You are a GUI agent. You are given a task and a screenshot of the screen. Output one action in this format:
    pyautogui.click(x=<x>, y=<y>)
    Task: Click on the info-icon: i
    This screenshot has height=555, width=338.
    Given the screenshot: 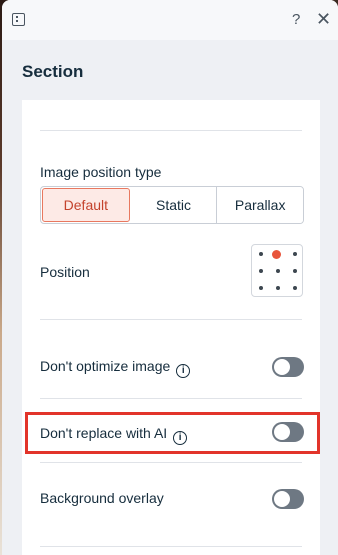 What is the action you would take?
    pyautogui.click(x=183, y=371)
    